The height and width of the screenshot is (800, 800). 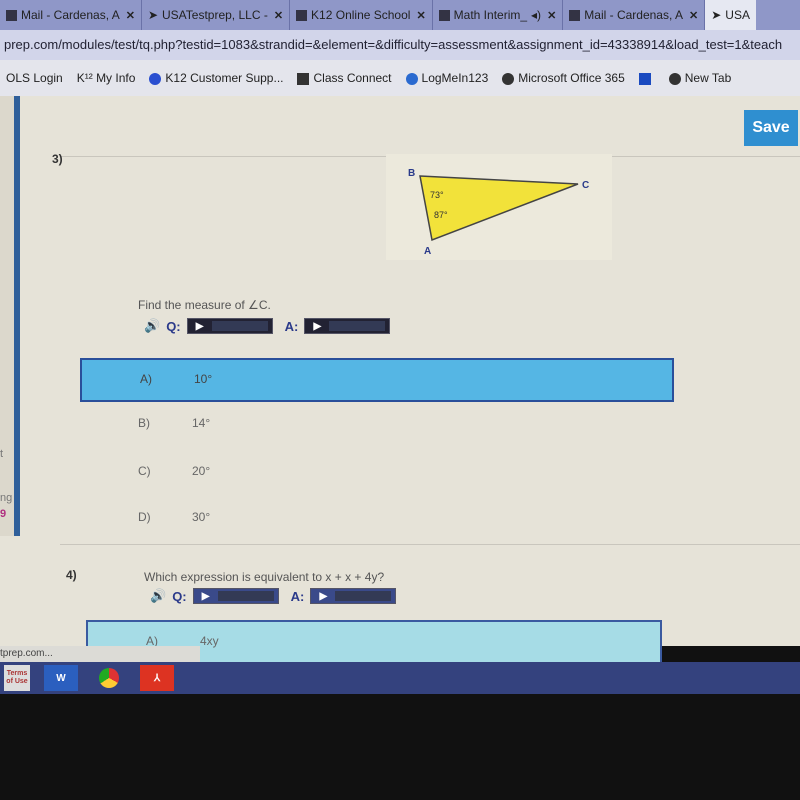 What do you see at coordinates (563, 78) in the screenshot?
I see `bookmark-office365: Microsoft Office 365` at bounding box center [563, 78].